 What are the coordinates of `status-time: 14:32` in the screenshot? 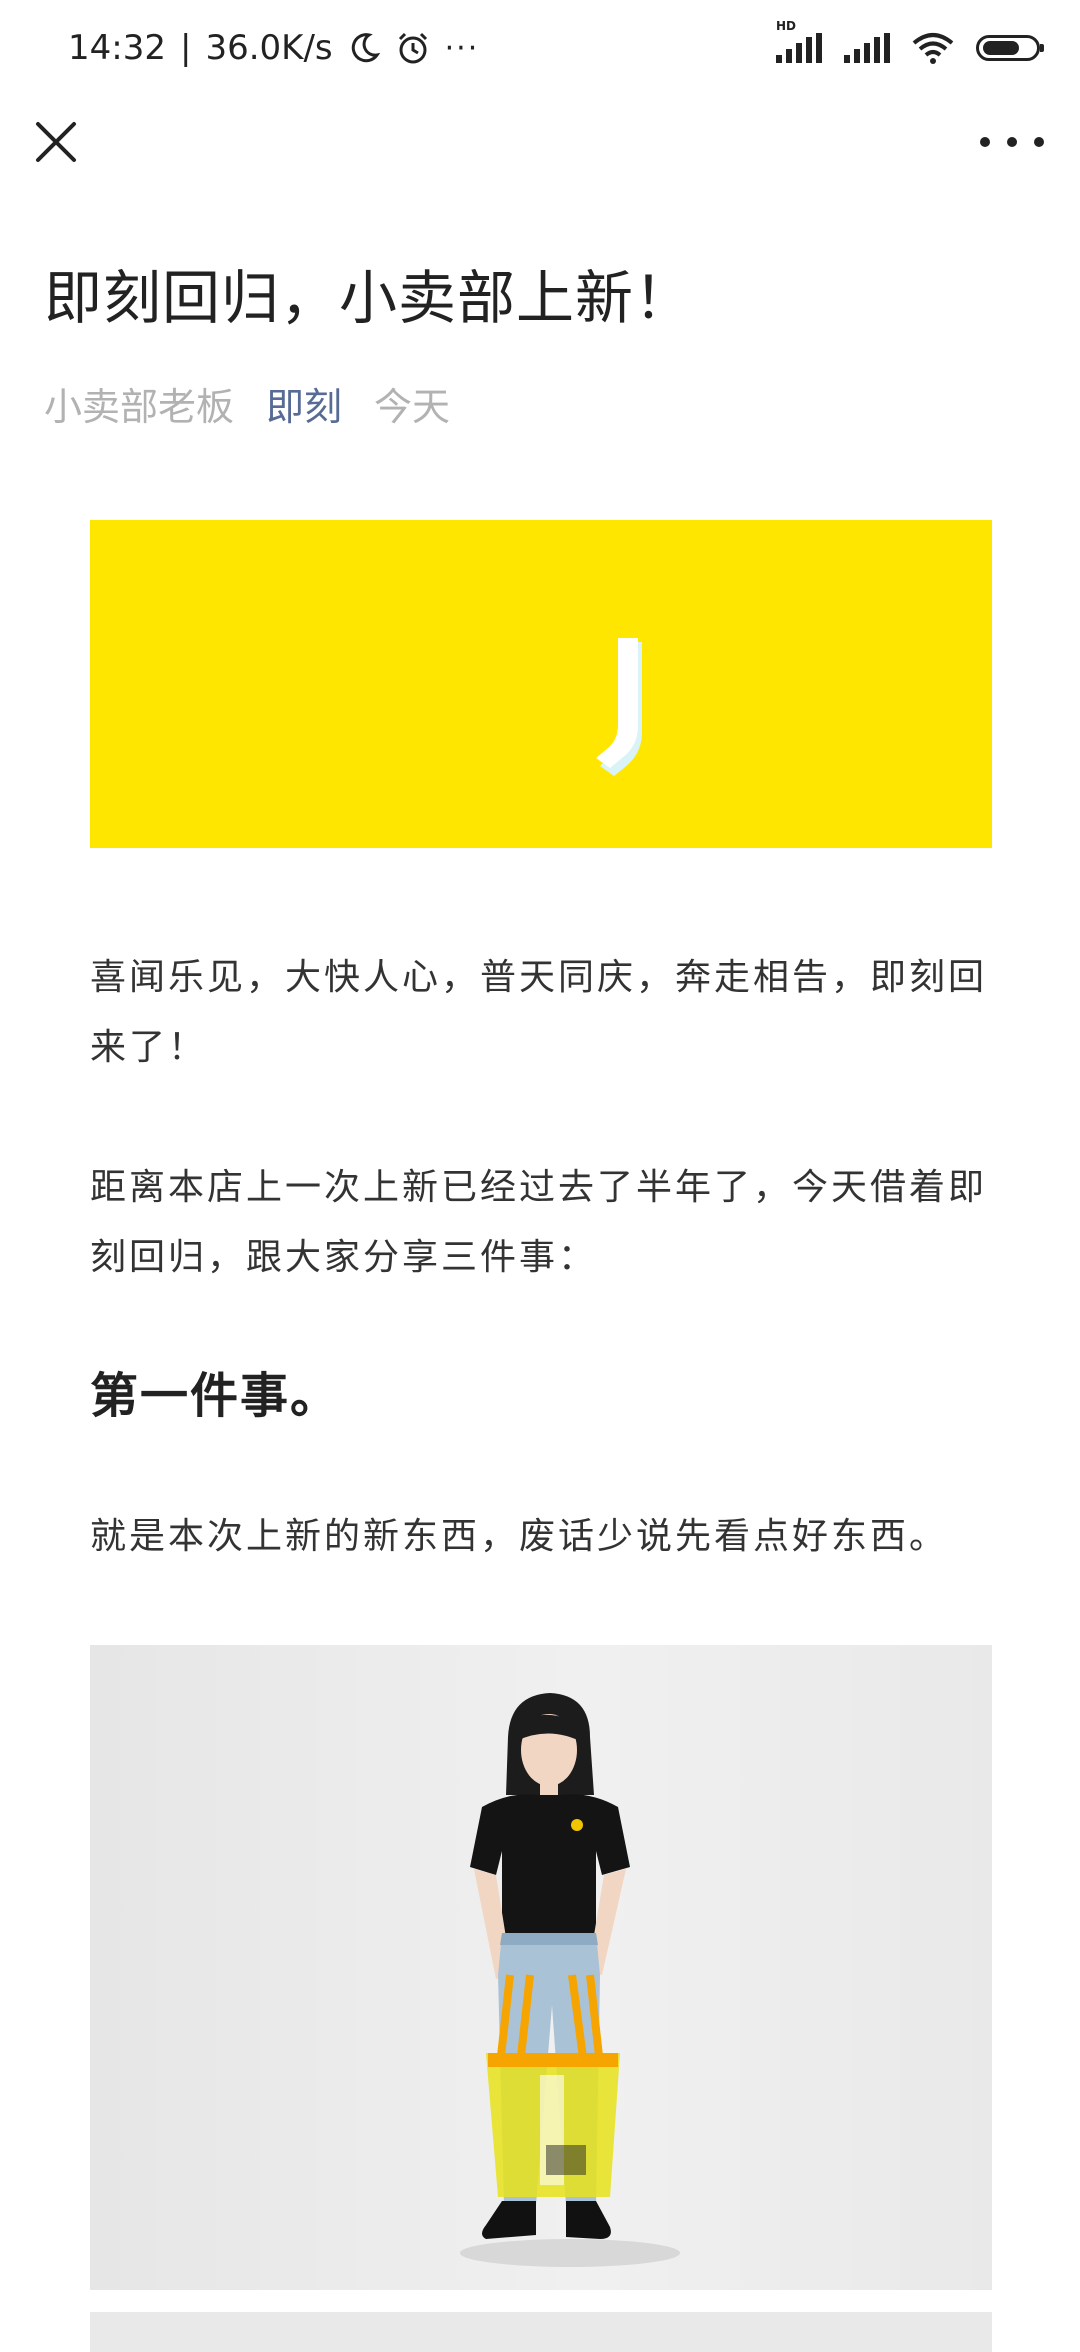 It's located at (117, 48).